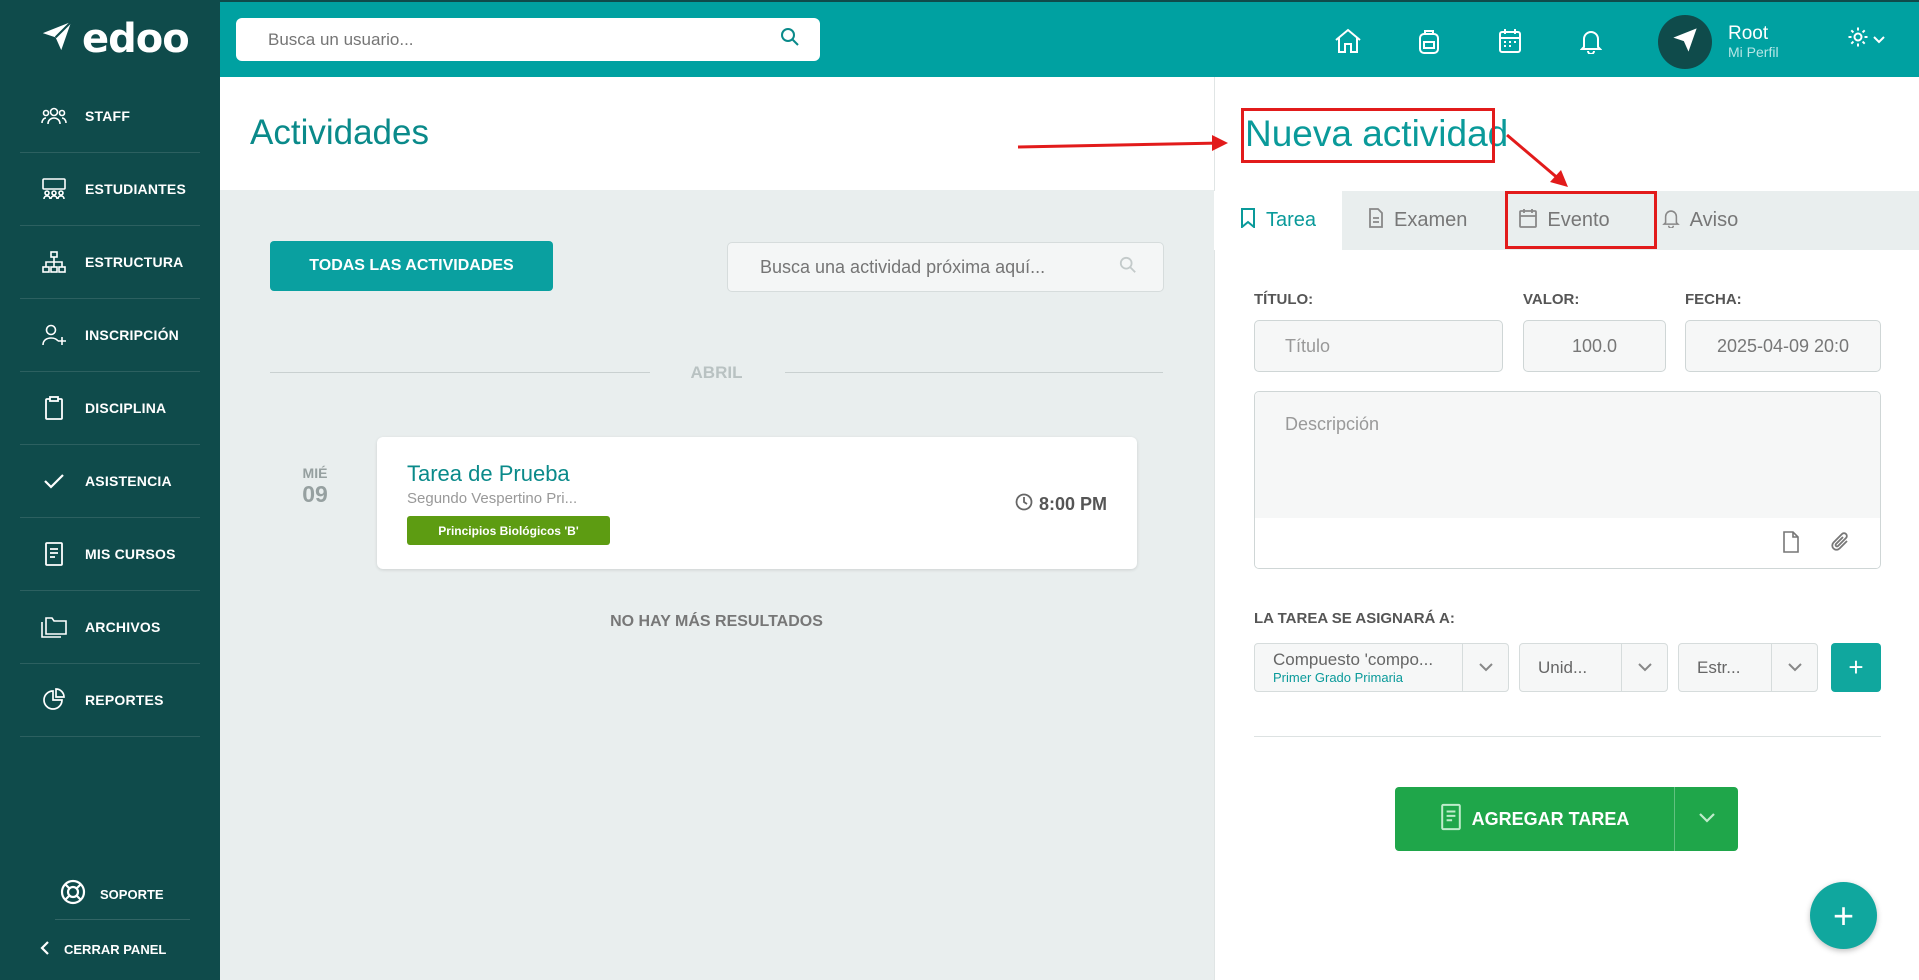  Describe the element at coordinates (1591, 41) in the screenshot. I see `bell-icon` at that location.